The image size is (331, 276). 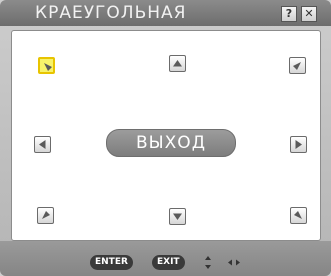 I want to click on corner-key-top-left, so click(x=46, y=65).